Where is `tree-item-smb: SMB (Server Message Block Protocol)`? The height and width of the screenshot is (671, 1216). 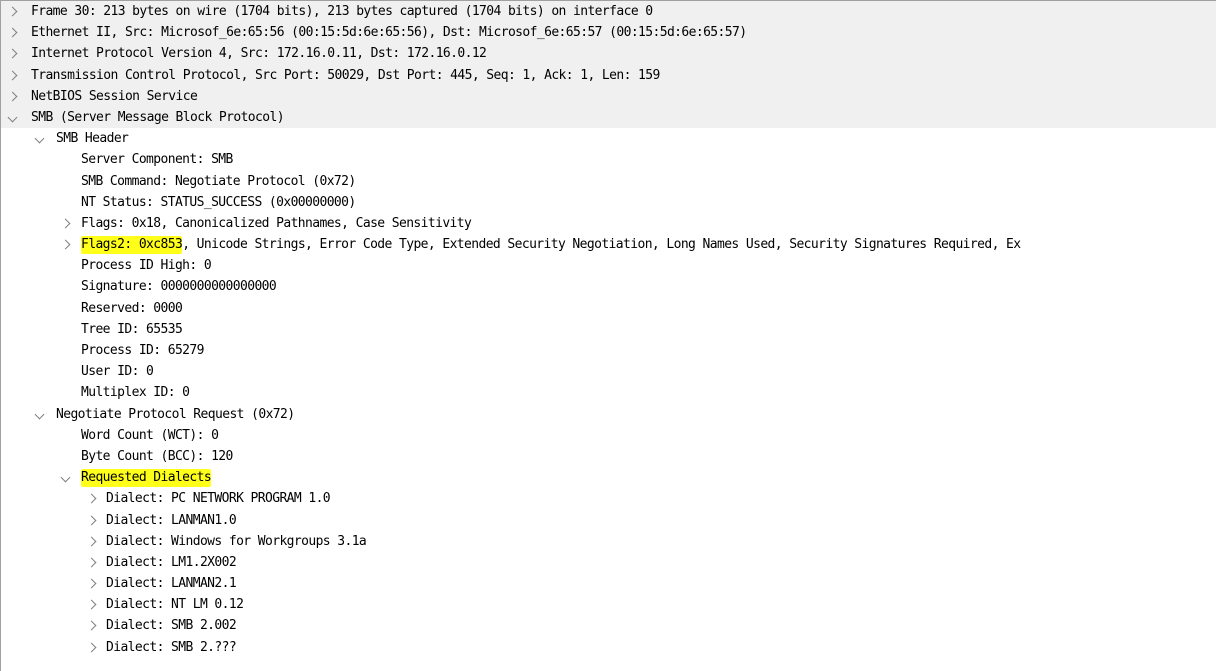 tree-item-smb: SMB (Server Message Block Protocol) is located at coordinates (608, 117).